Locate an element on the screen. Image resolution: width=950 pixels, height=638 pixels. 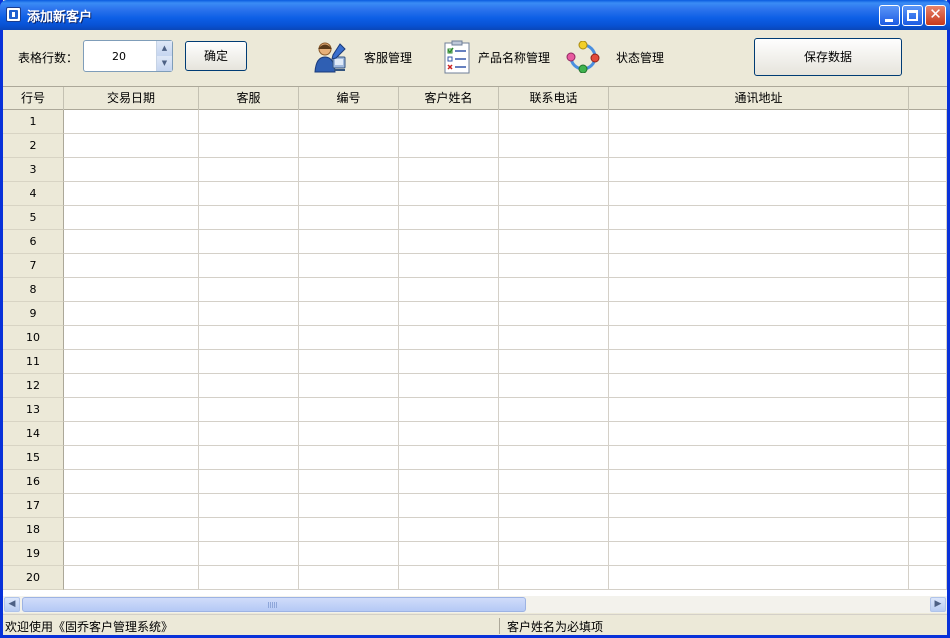
row-number: 11 is located at coordinates (33, 362).